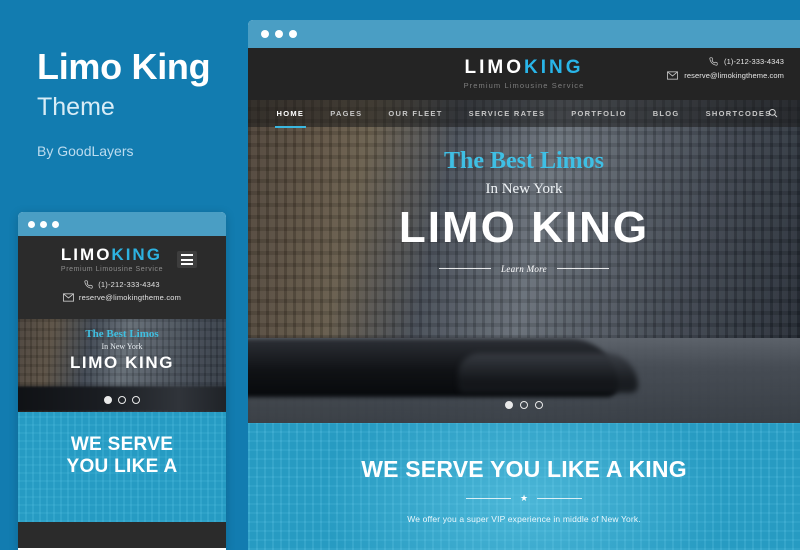  What do you see at coordinates (524, 469) in the screenshot?
I see `desktop-serve-heading: WE SERVE YOU LIKE A KING` at bounding box center [524, 469].